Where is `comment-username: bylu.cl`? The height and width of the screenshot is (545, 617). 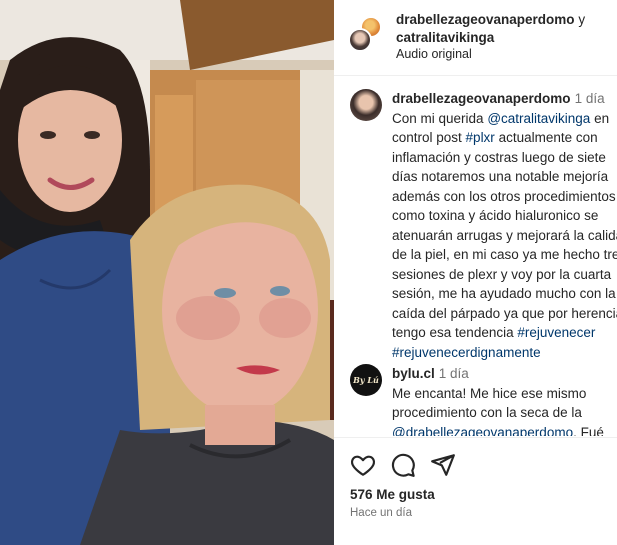 comment-username: bylu.cl is located at coordinates (413, 373).